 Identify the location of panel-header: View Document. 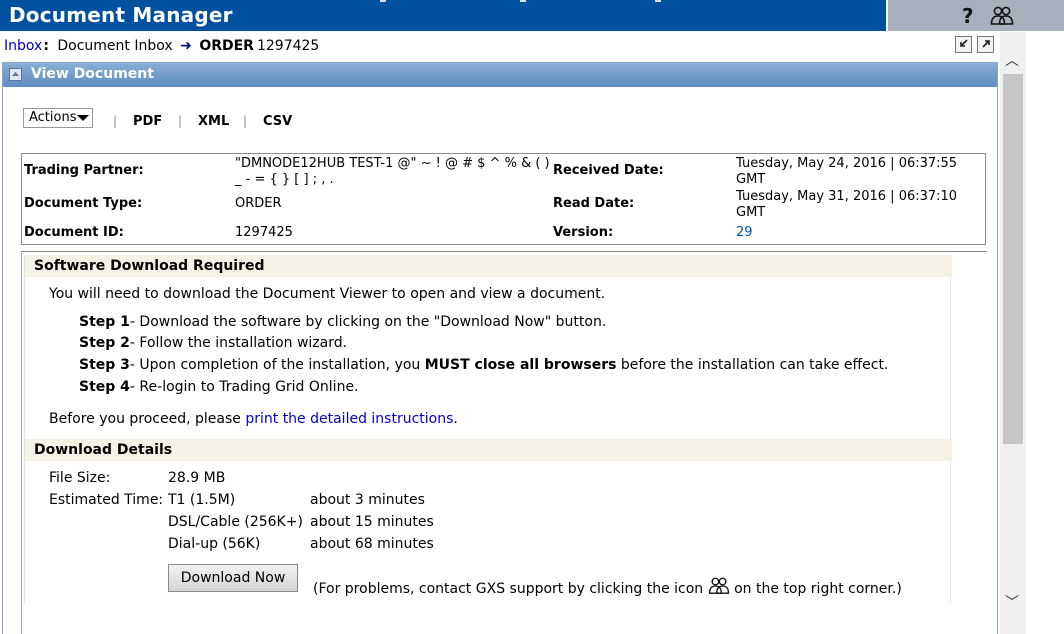
(500, 75).